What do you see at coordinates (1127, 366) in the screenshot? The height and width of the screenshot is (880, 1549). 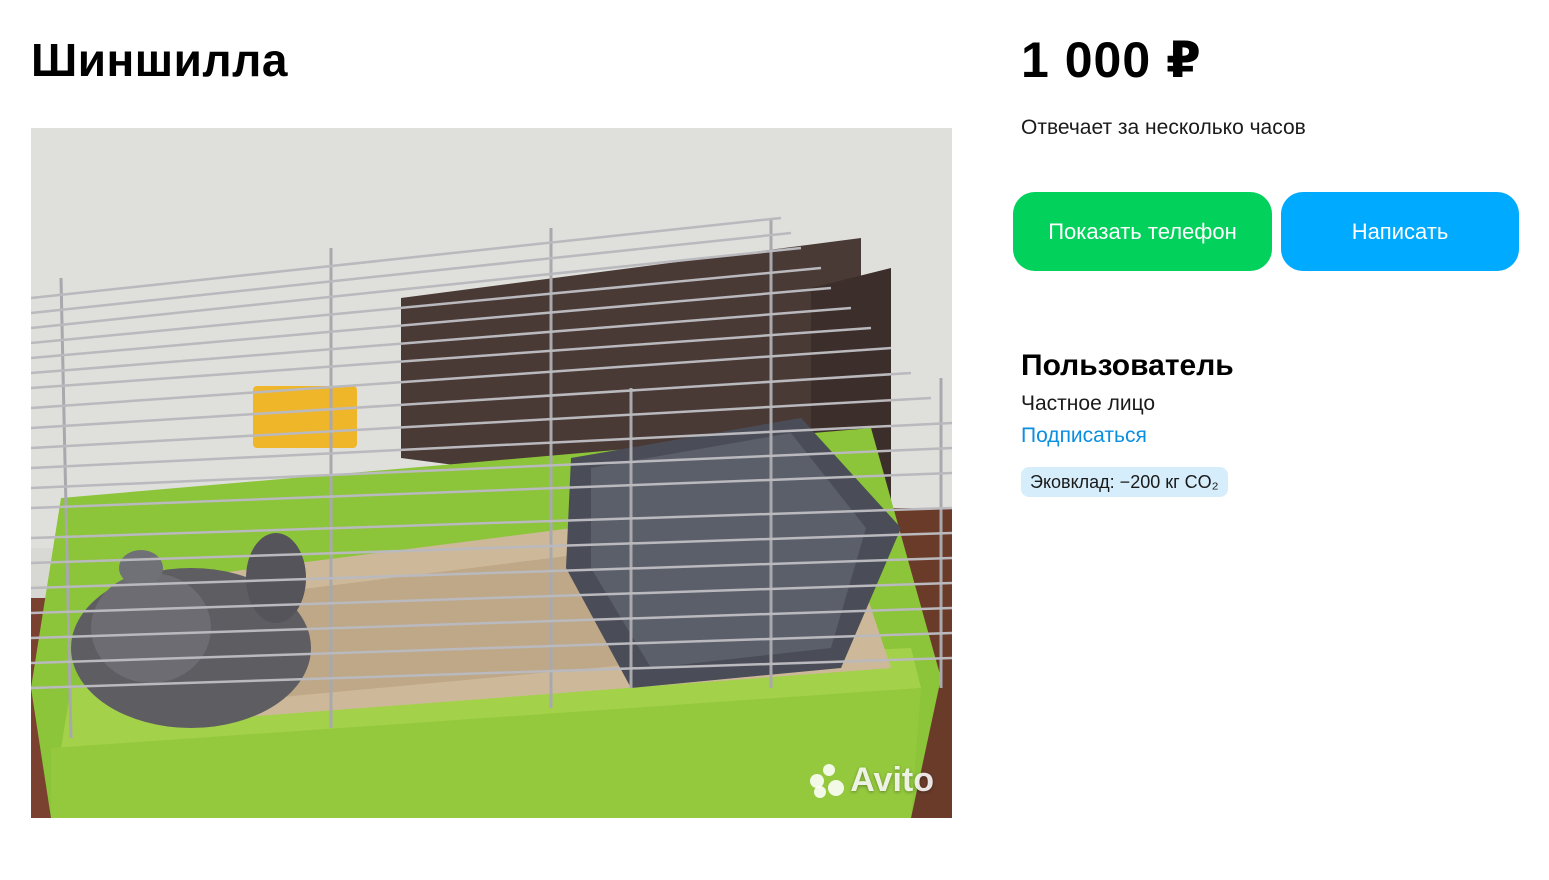 I see `seller-name: Пользователь` at bounding box center [1127, 366].